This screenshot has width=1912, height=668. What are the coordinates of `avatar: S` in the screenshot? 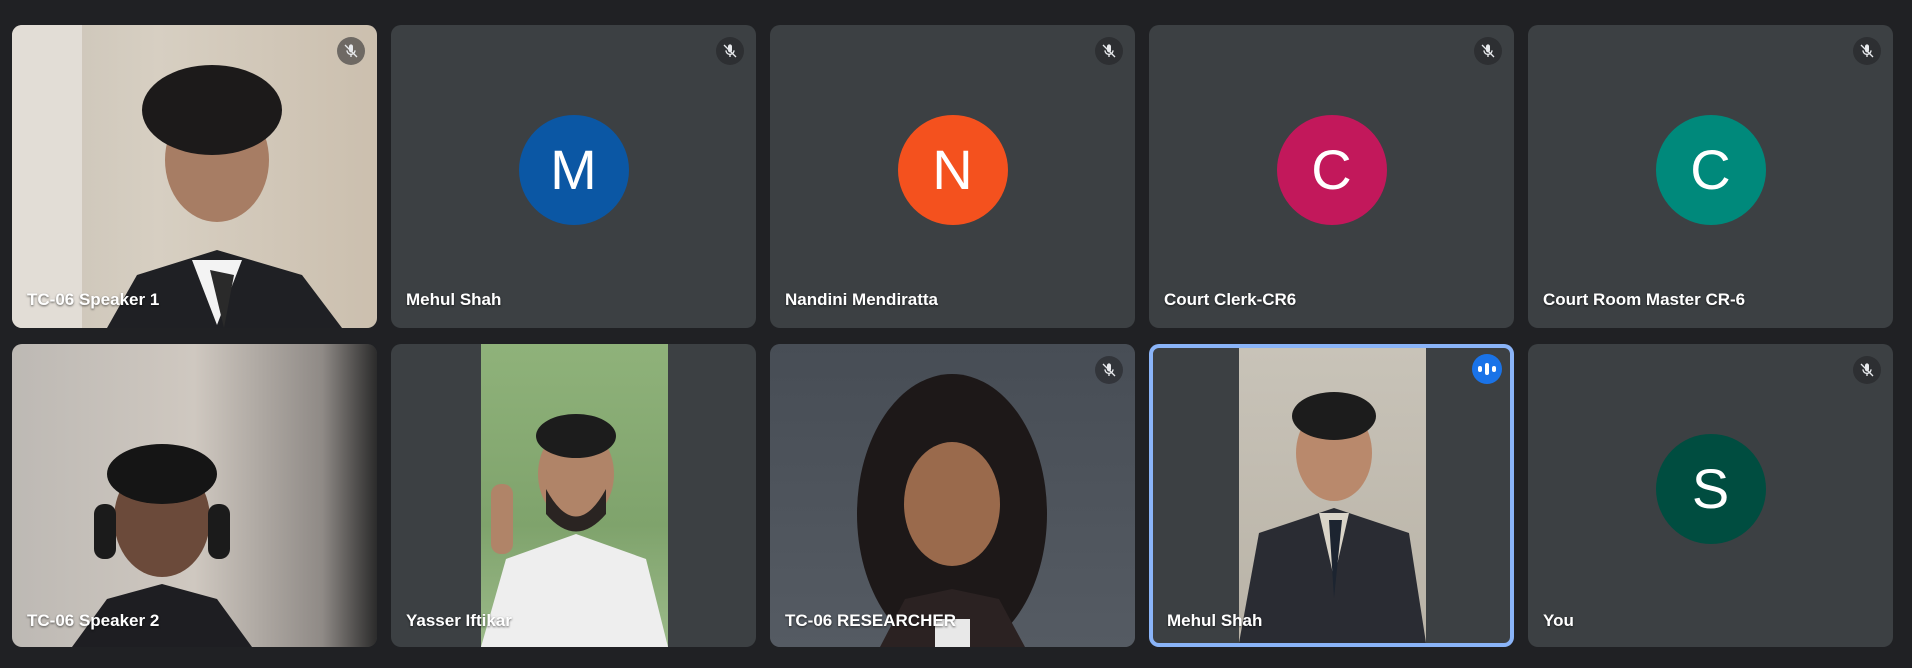 It's located at (1710, 488).